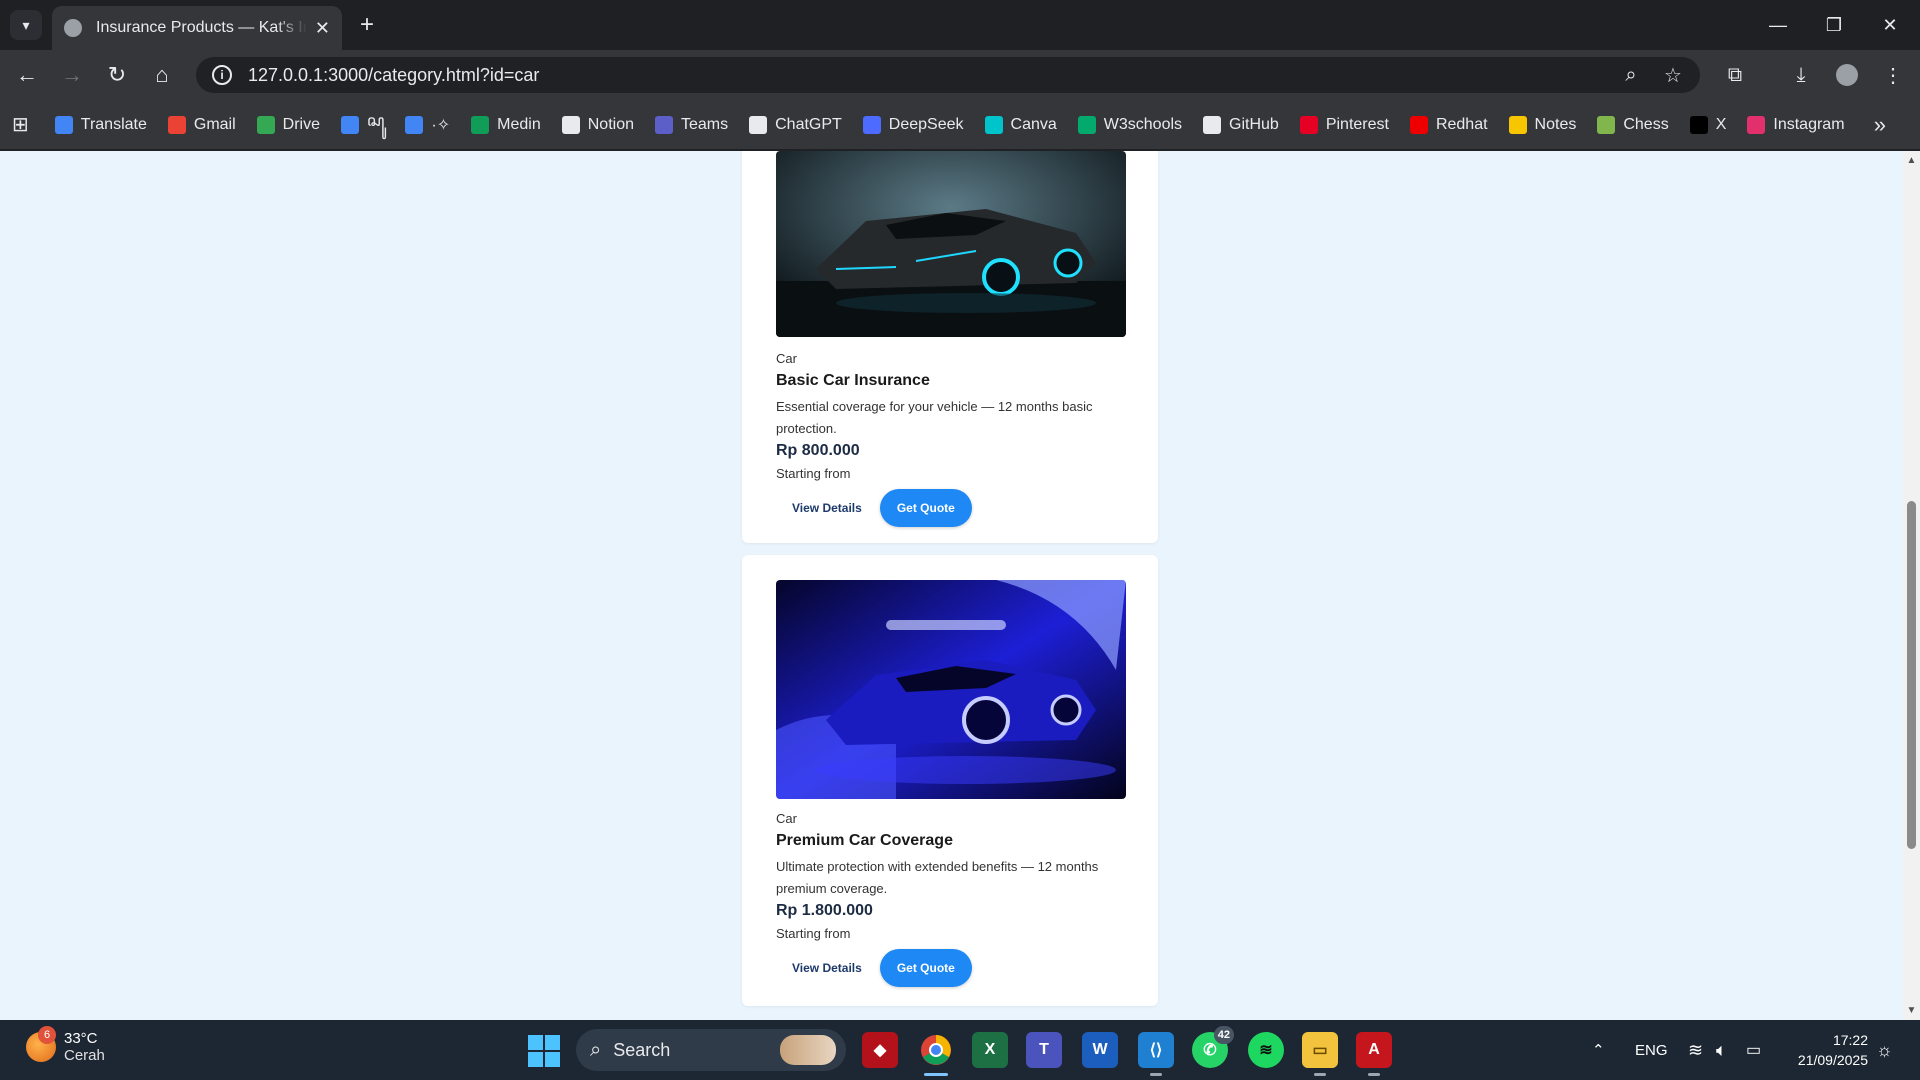 The image size is (1920, 1080). I want to click on word-icon: W, so click(1100, 1050).